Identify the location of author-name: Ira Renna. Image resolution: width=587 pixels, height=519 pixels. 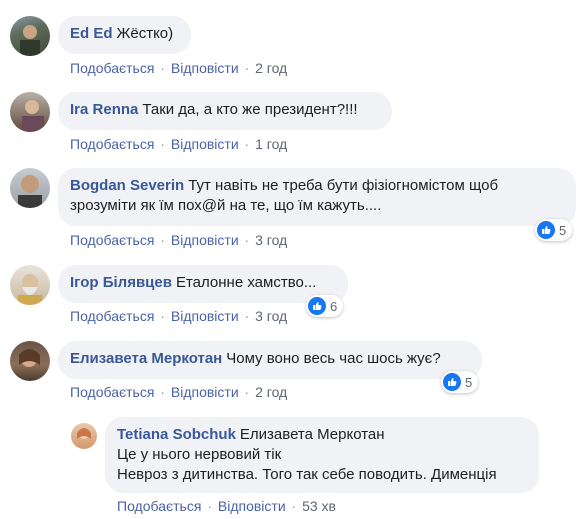
(104, 109).